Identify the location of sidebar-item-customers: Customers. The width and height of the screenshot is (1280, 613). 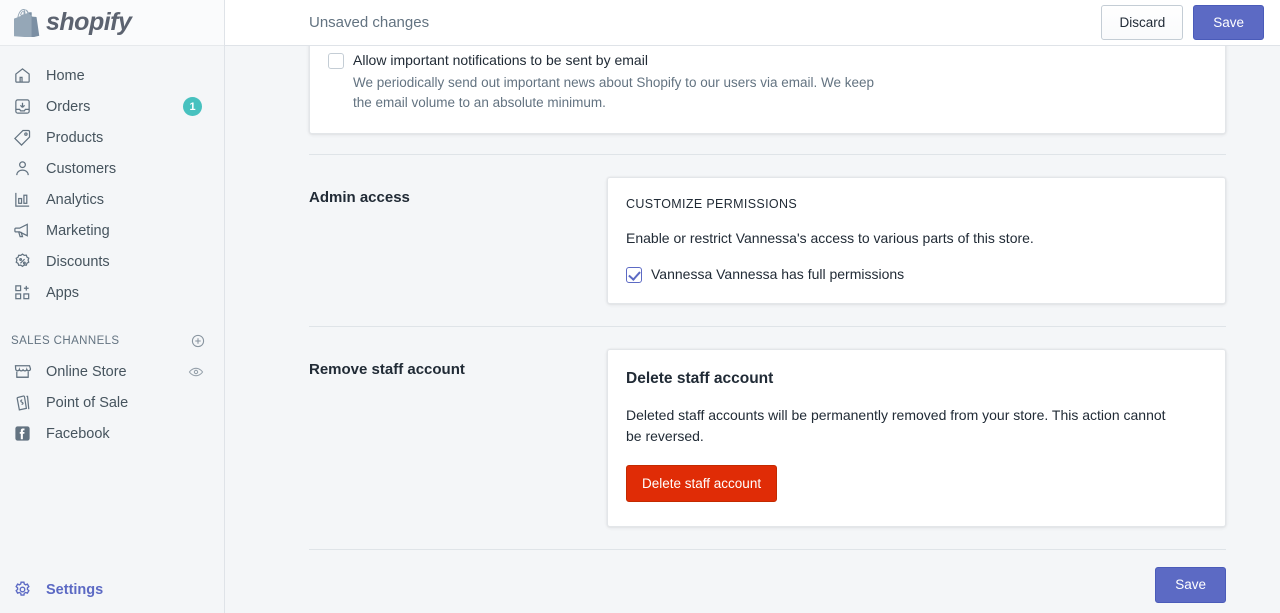
(112, 168).